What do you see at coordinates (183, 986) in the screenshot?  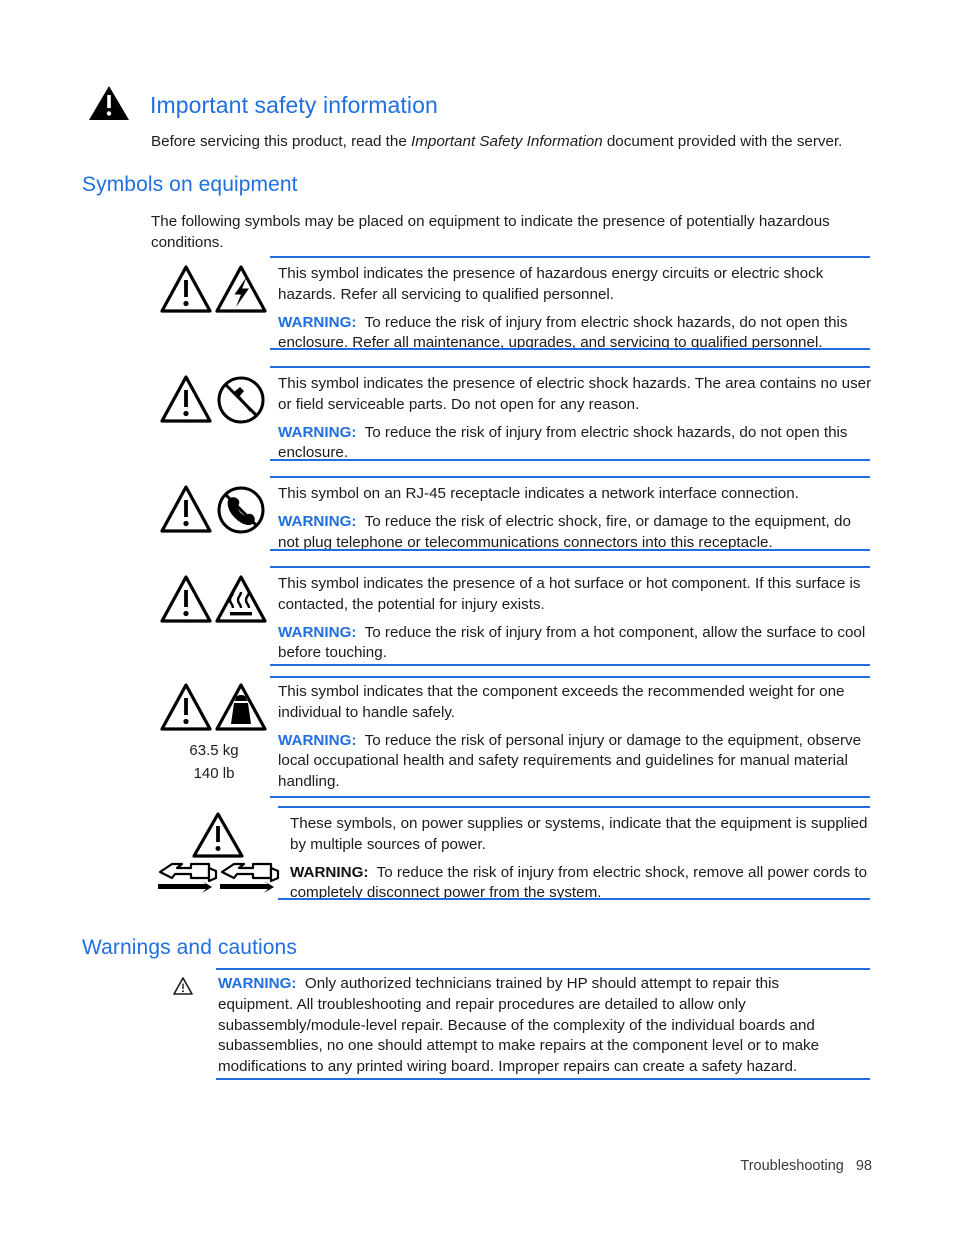 I see `warning-triangle-outline-icon` at bounding box center [183, 986].